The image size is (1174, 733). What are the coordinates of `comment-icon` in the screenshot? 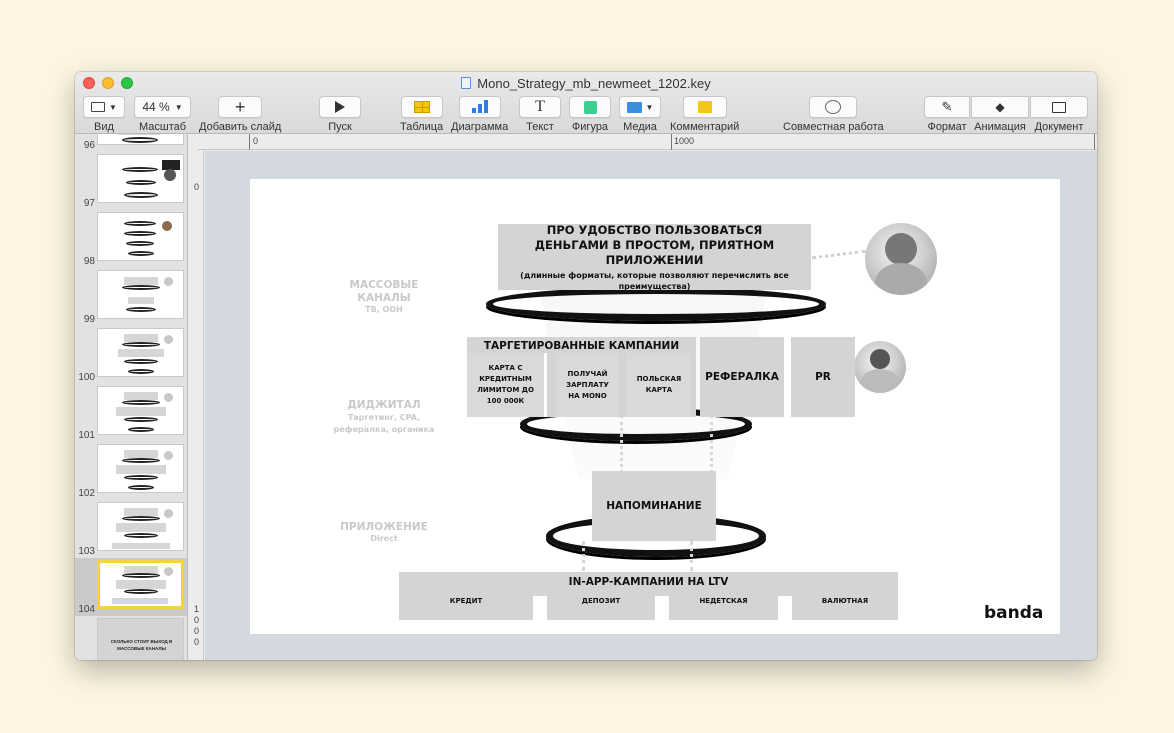 It's located at (704, 107).